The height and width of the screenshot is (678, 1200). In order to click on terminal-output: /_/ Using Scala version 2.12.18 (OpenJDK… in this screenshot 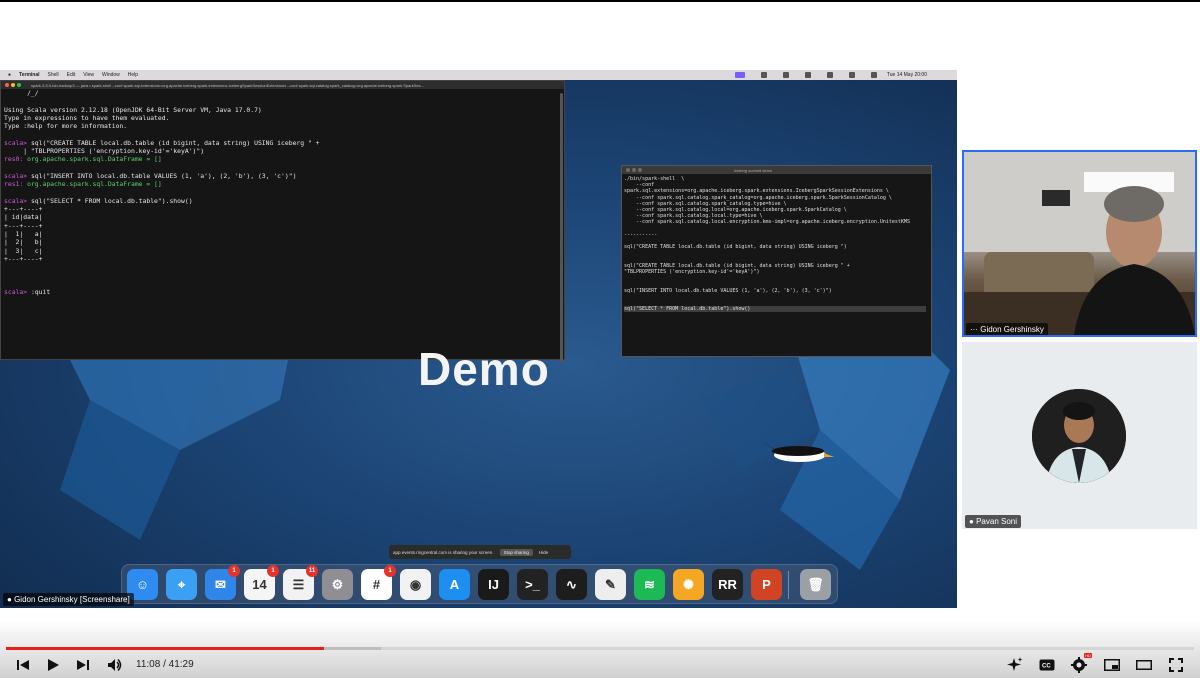, I will do `click(282, 192)`.